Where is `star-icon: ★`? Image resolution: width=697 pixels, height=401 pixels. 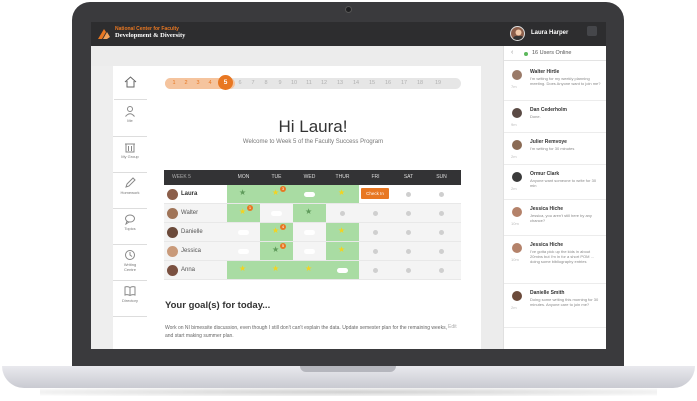
star-icon: ★ is located at coordinates (309, 211).